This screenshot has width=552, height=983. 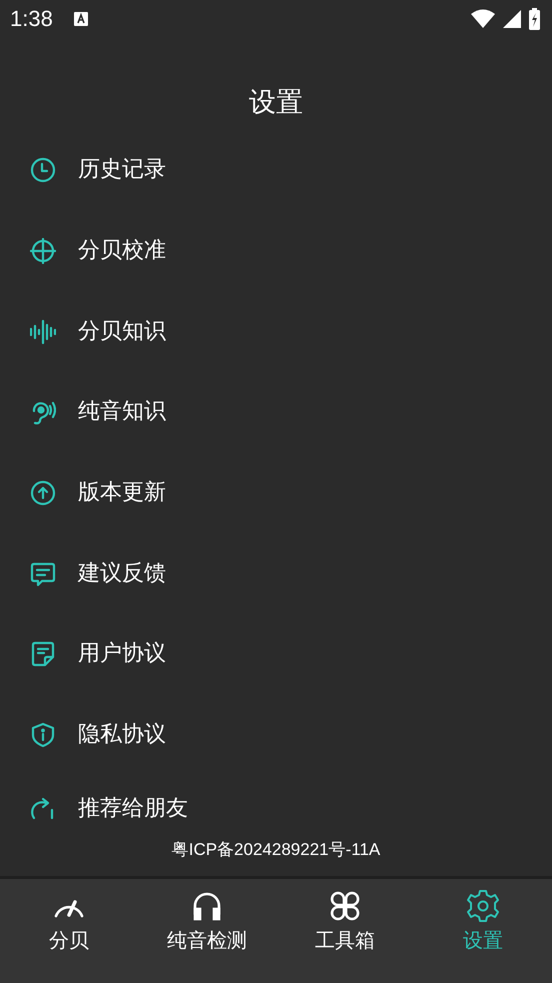 What do you see at coordinates (512, 19) in the screenshot?
I see `signal-icon` at bounding box center [512, 19].